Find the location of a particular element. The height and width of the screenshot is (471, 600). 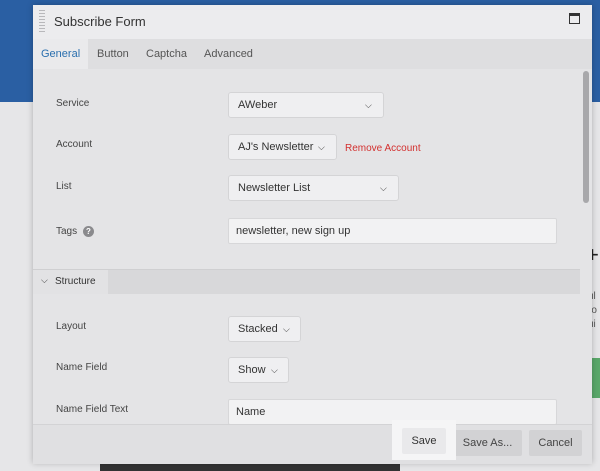

tab-advanced: Advanced is located at coordinates (228, 54).